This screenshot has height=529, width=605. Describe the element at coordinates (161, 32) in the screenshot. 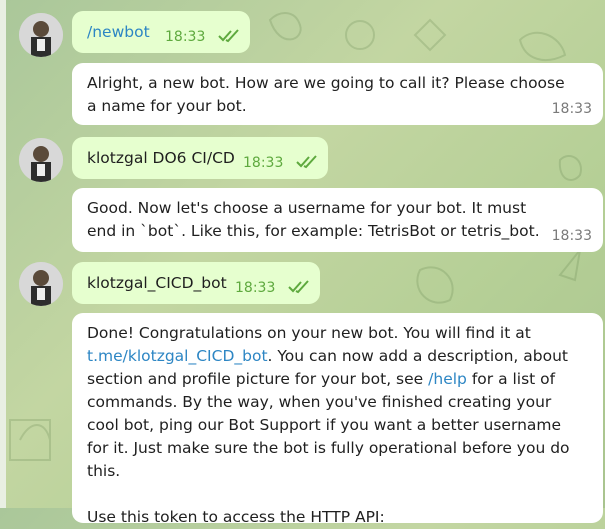

I see `message-bubble-outgoing: /newbot 18:33` at that location.